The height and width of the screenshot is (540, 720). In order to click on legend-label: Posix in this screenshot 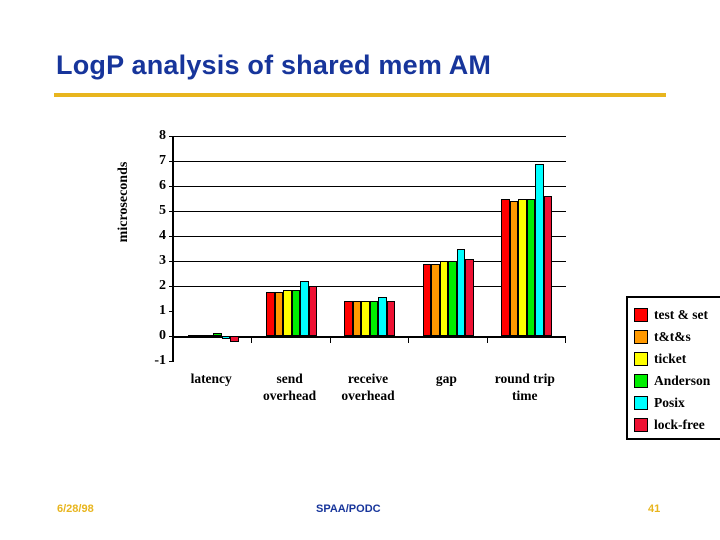, I will do `click(669, 402)`.